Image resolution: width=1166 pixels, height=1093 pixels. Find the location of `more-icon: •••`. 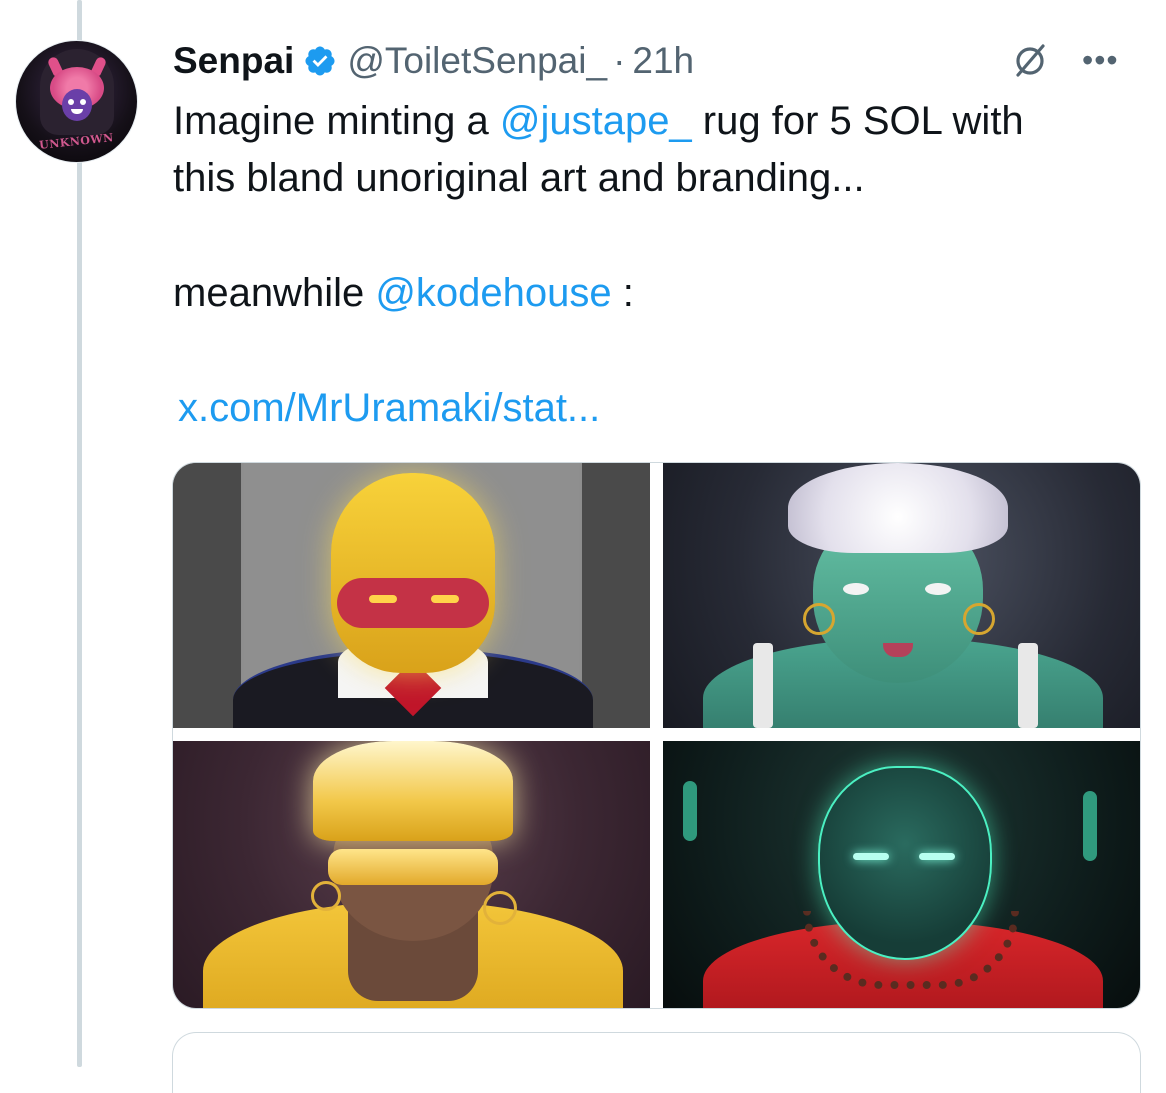

more-icon: ••• is located at coordinates (1100, 60).